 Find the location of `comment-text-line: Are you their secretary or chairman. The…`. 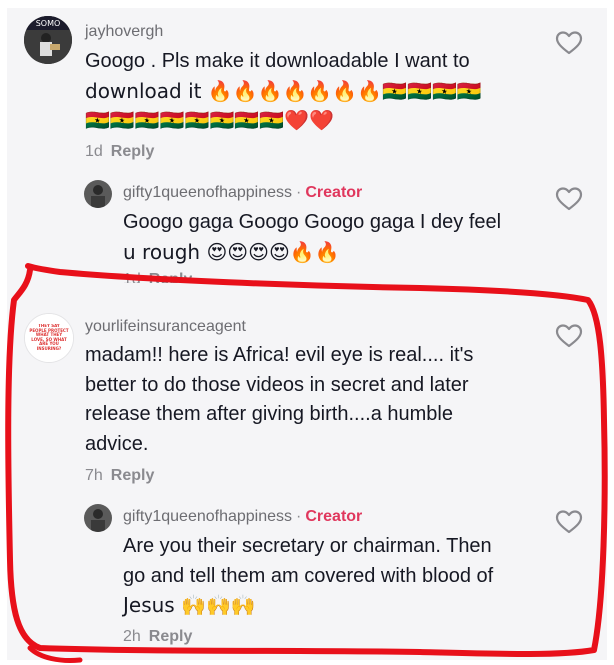

comment-text-line: Are you their secretary or chairman. The… is located at coordinates (307, 546).